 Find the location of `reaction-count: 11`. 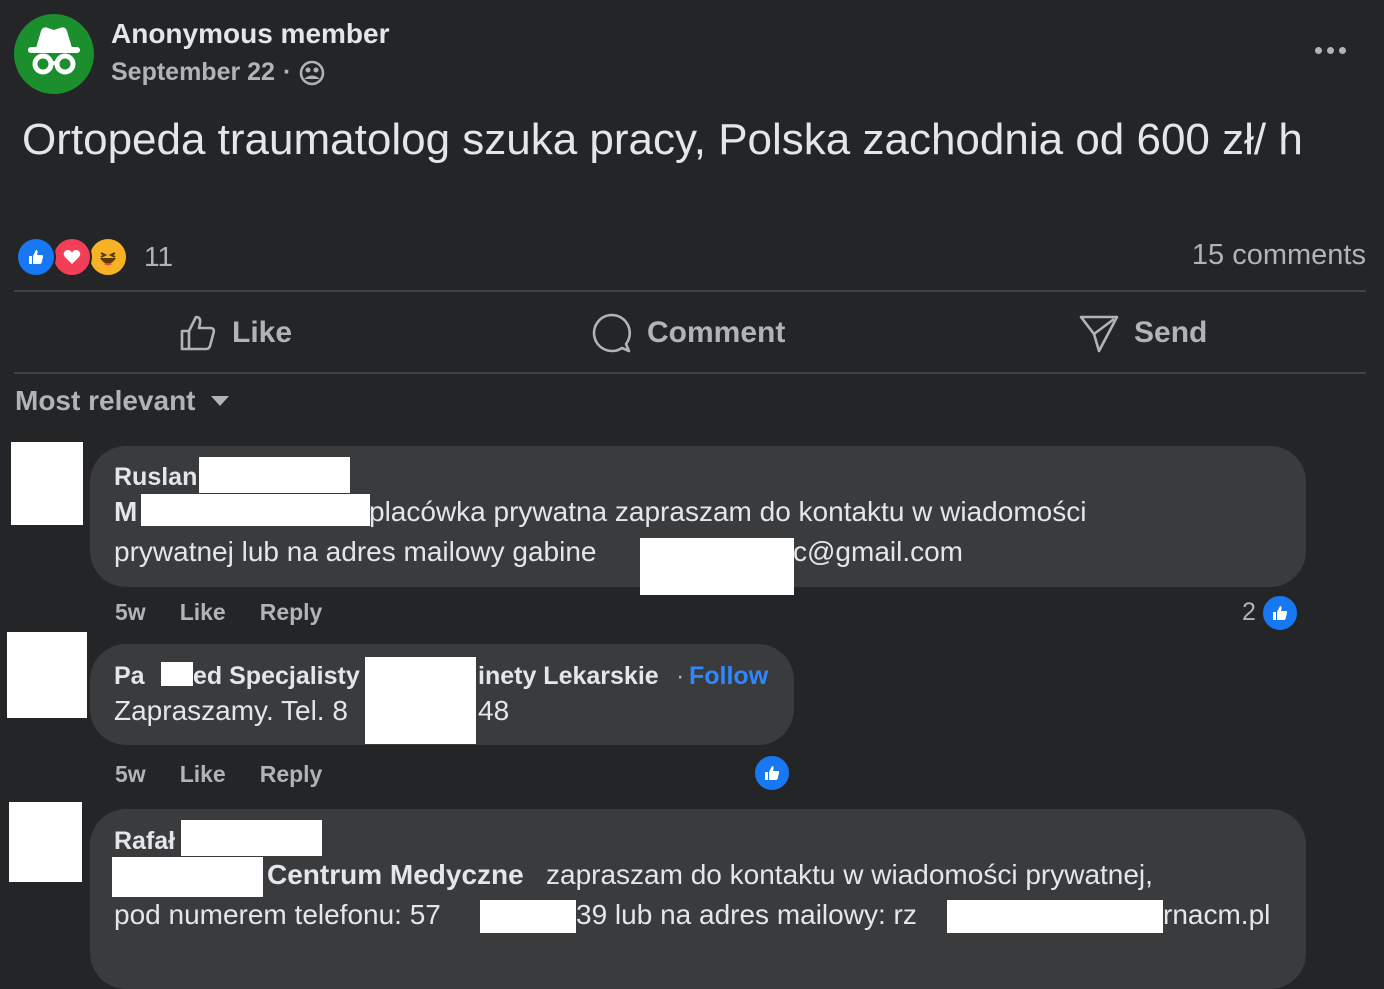

reaction-count: 11 is located at coordinates (159, 256).